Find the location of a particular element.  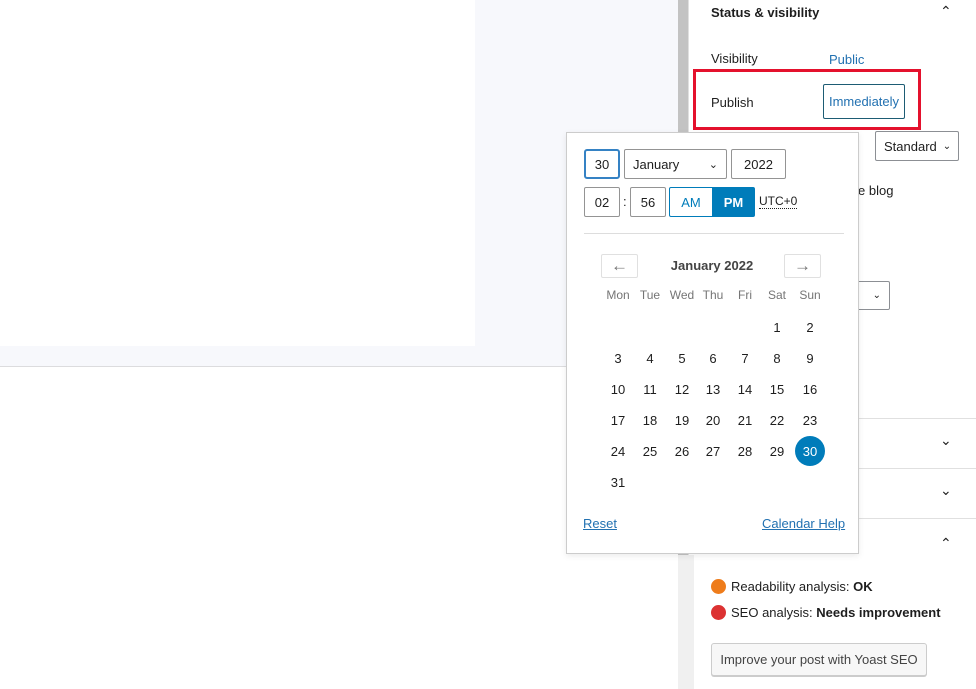

calendar-day: 5 is located at coordinates (682, 358).